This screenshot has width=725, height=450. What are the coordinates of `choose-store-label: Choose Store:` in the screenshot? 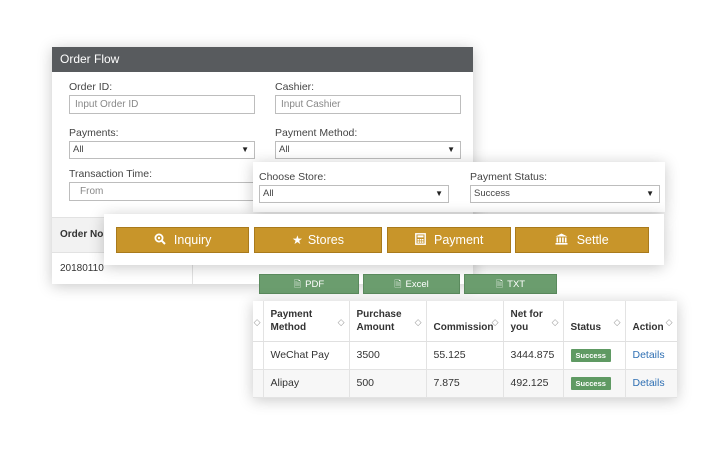 It's located at (293, 177).